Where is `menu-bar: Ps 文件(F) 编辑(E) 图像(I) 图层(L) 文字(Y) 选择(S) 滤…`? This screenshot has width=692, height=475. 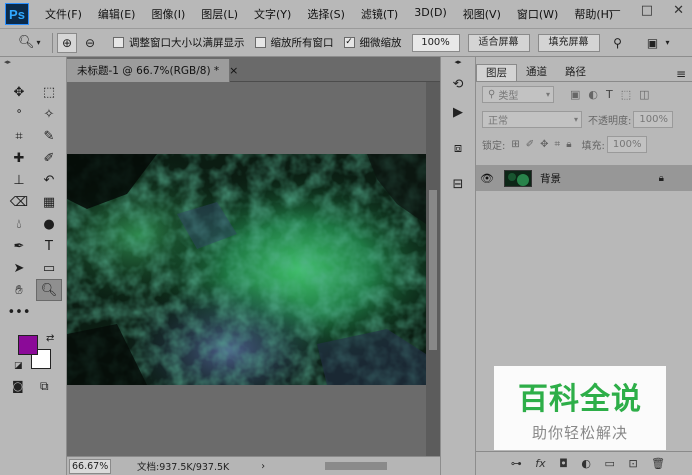
menu-bar: Ps 文件(F) 编辑(E) 图像(I) 图层(L) 文字(Y) 选择(S) 滤… is located at coordinates (346, 14).